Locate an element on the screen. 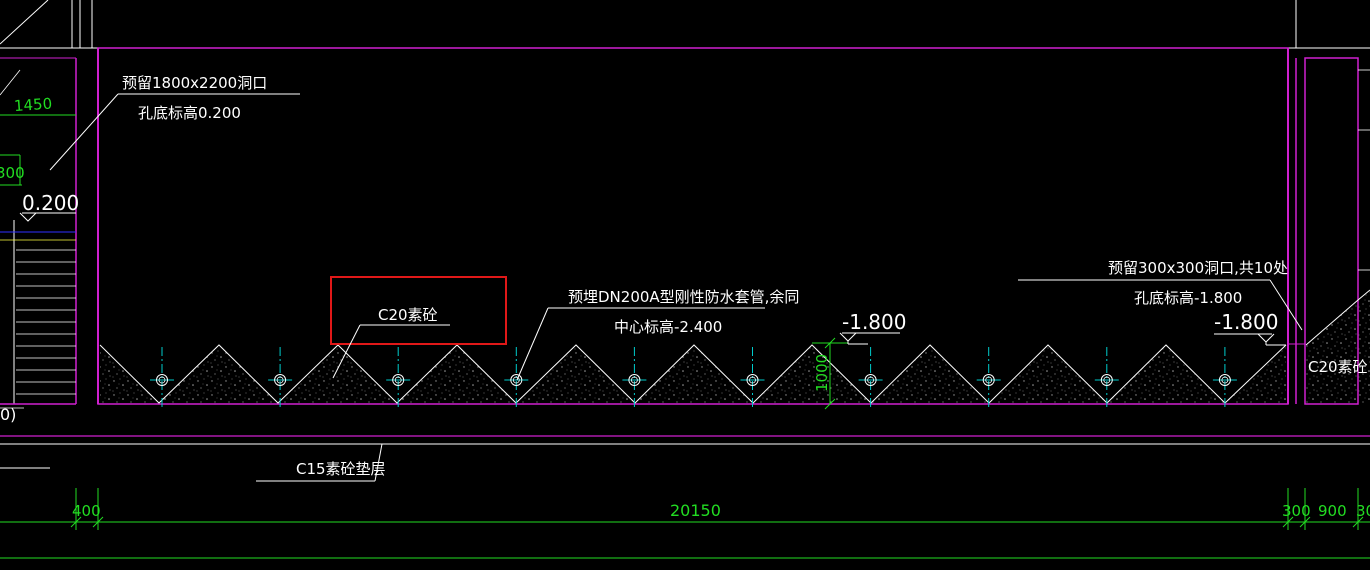 The height and width of the screenshot is (570, 1370). dim-1000: 1000 is located at coordinates (822, 373).